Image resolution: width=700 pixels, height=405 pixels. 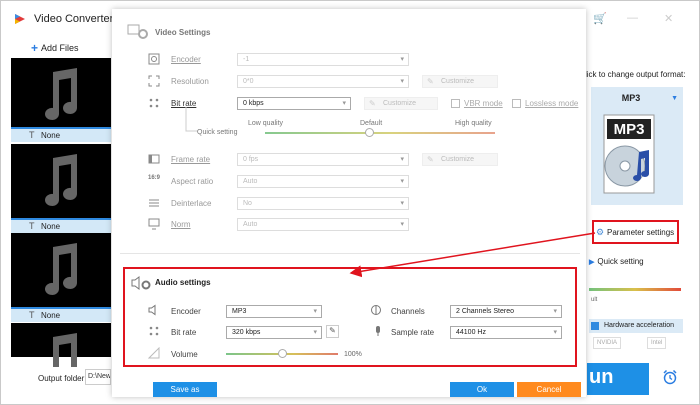 What do you see at coordinates (674, 98) in the screenshot?
I see `chevron-down-icon: ▼` at bounding box center [674, 98].